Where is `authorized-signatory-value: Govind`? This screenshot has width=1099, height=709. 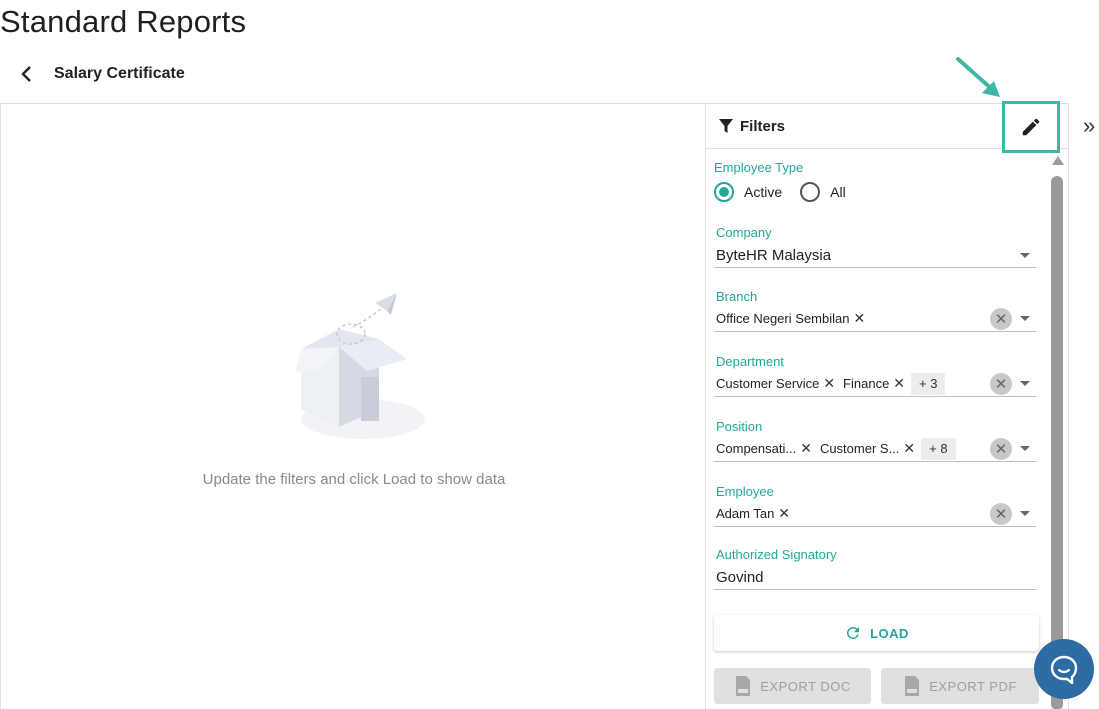 authorized-signatory-value: Govind is located at coordinates (740, 577).